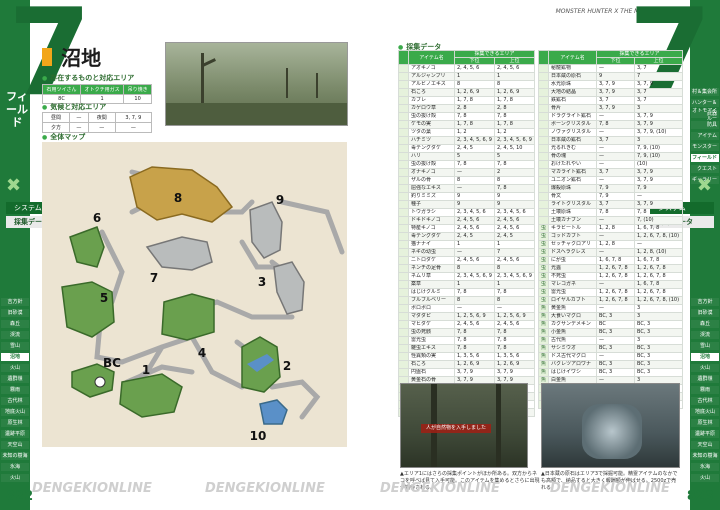  I want to click on climate-cell: 3, 7, 9, so click(133, 117).